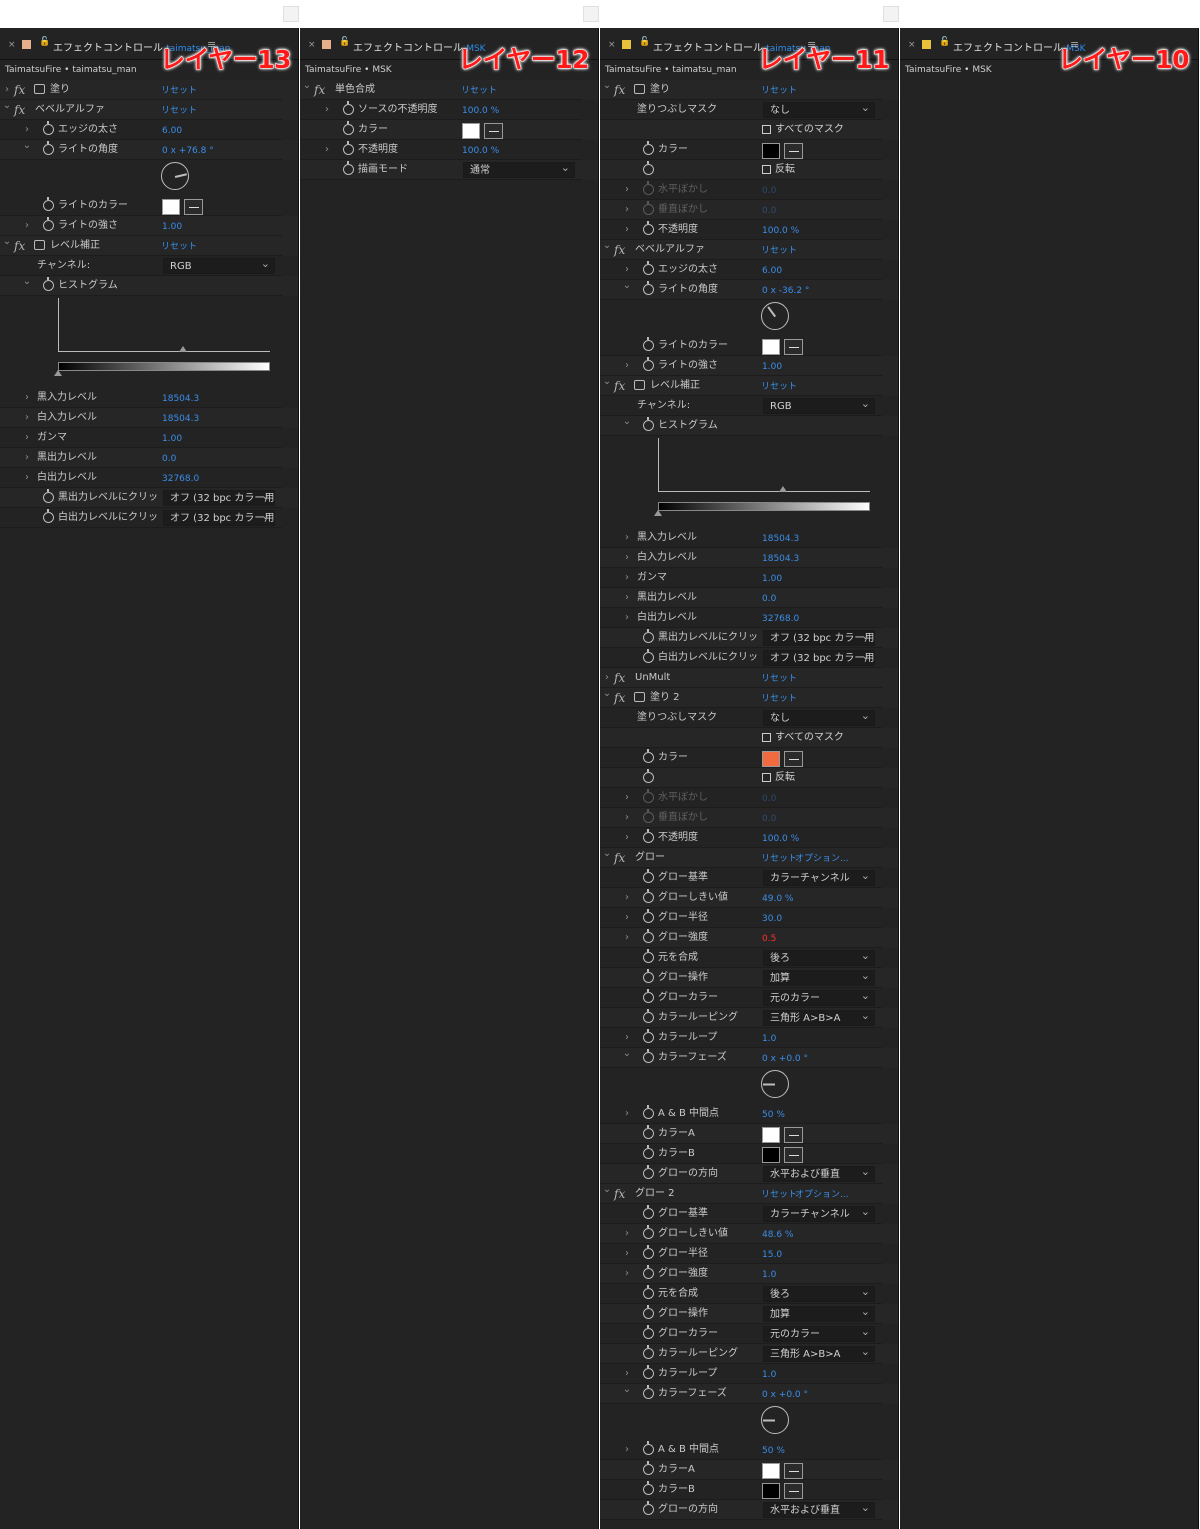 The image size is (1200, 1529). Describe the element at coordinates (785, 1395) in the screenshot. I see `property-value: 0 x +0.0 °` at that location.